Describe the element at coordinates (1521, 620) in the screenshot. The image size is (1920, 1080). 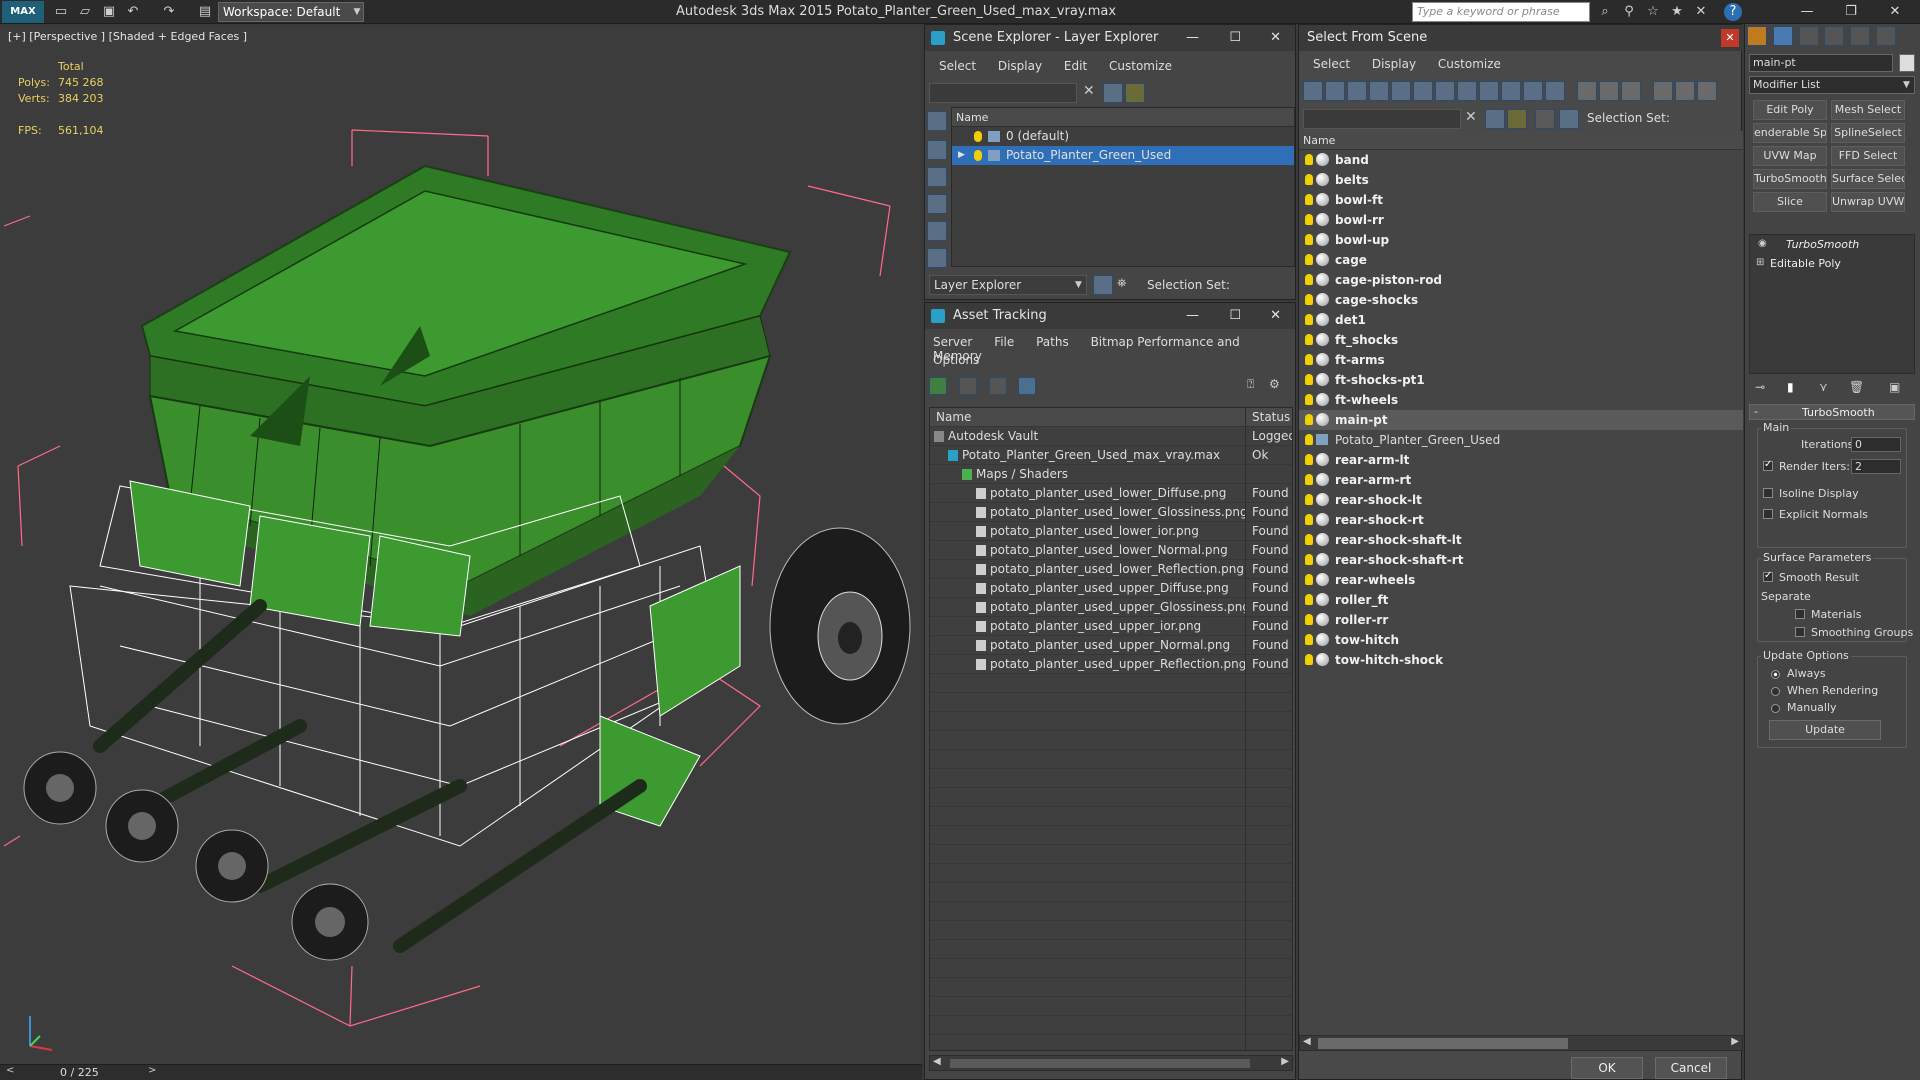
I see `object-row: roller-rr` at that location.